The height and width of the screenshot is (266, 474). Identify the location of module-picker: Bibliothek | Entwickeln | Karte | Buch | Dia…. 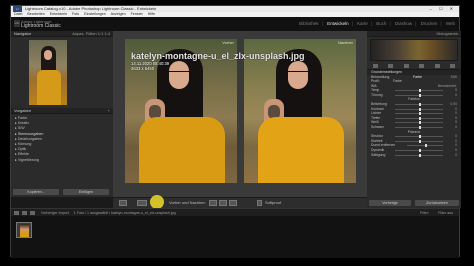
(377, 23).